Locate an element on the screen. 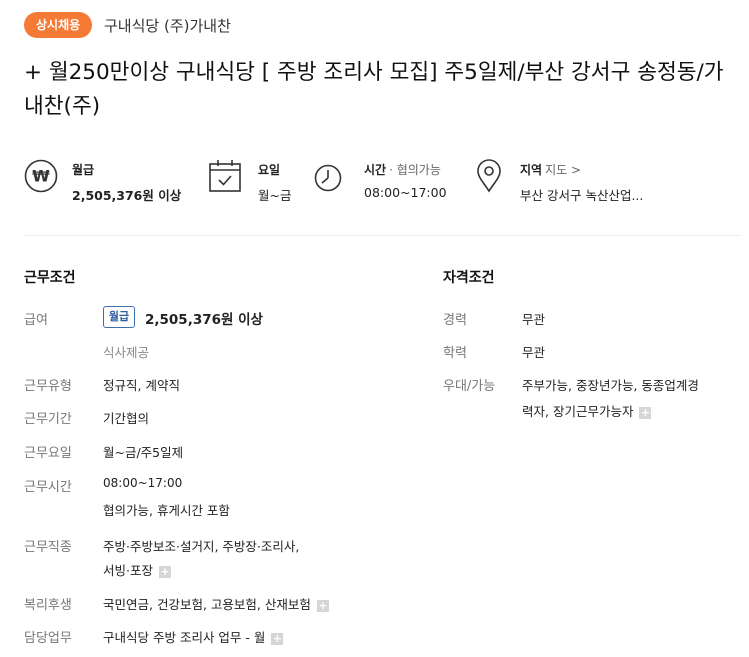 The image size is (749, 657). preference-value-line2: 력자, 장기근무가능자 + is located at coordinates (587, 410).